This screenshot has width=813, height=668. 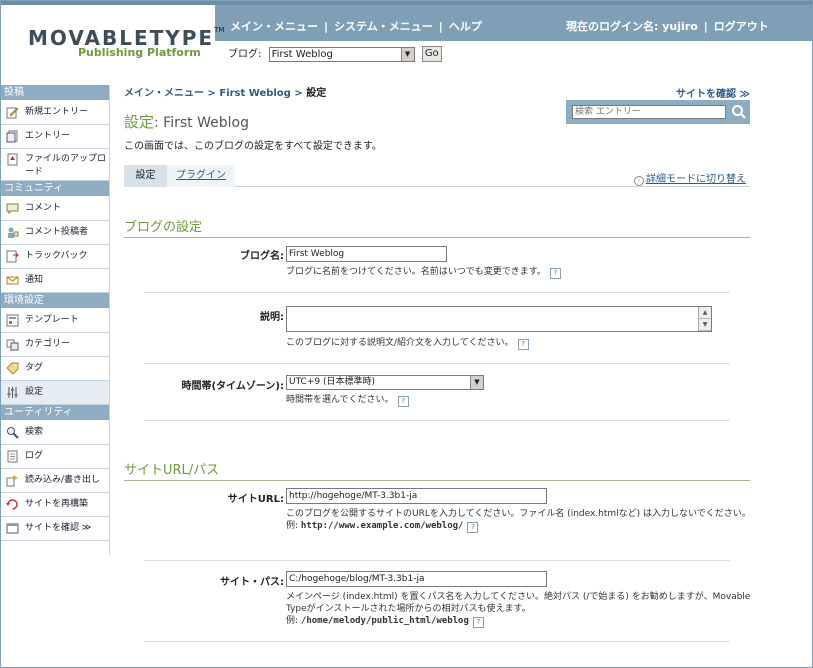 What do you see at coordinates (57, 112) in the screenshot?
I see `sidebar-item-label: 新規エントリー` at bounding box center [57, 112].